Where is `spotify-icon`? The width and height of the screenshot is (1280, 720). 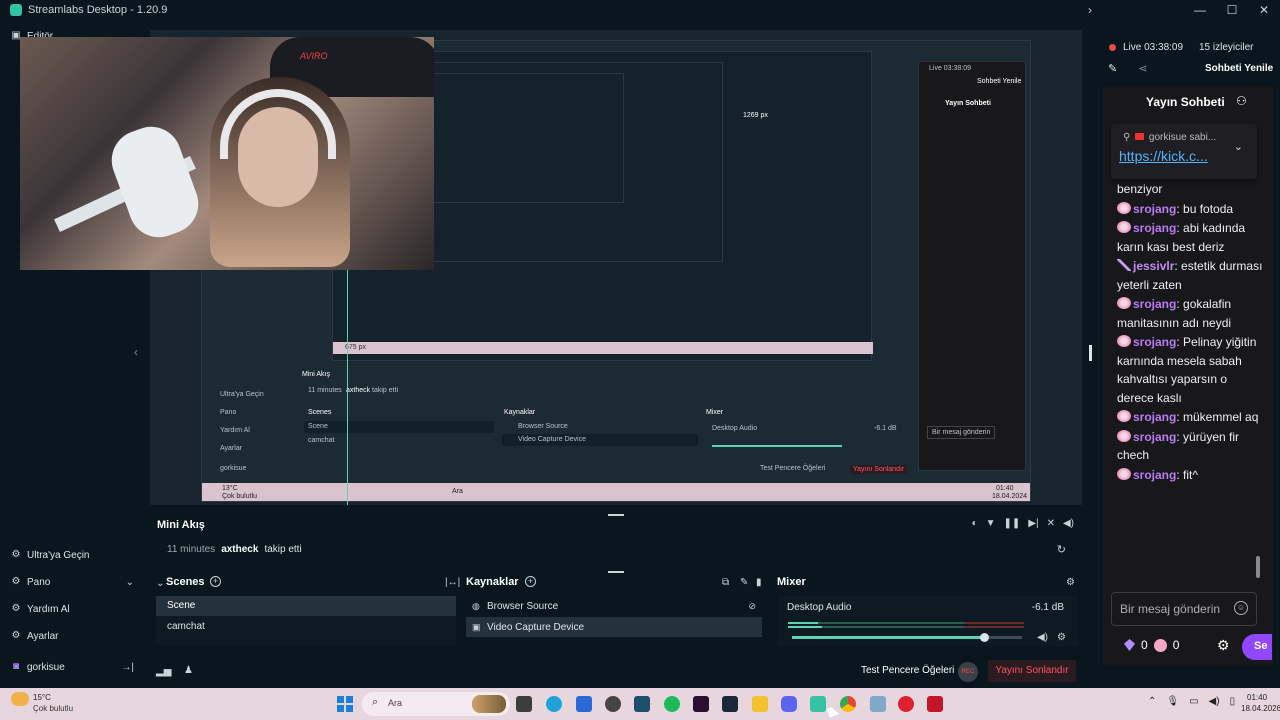 spotify-icon is located at coordinates (672, 704).